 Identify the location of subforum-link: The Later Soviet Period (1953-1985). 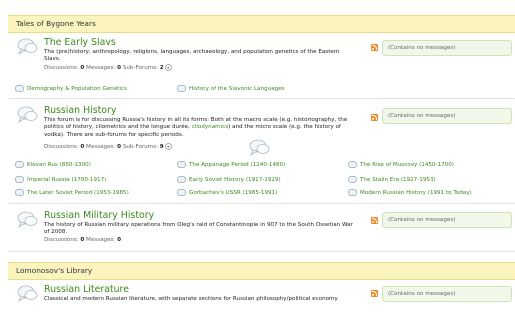
(72, 192).